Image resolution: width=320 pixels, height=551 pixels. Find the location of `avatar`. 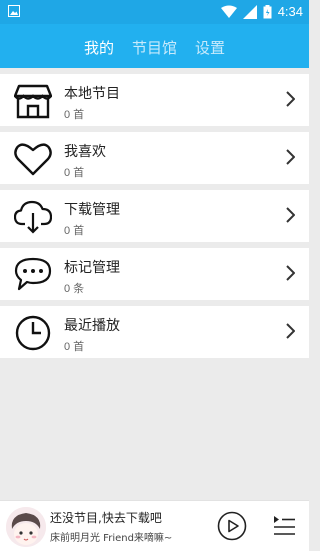

avatar is located at coordinates (26, 527).